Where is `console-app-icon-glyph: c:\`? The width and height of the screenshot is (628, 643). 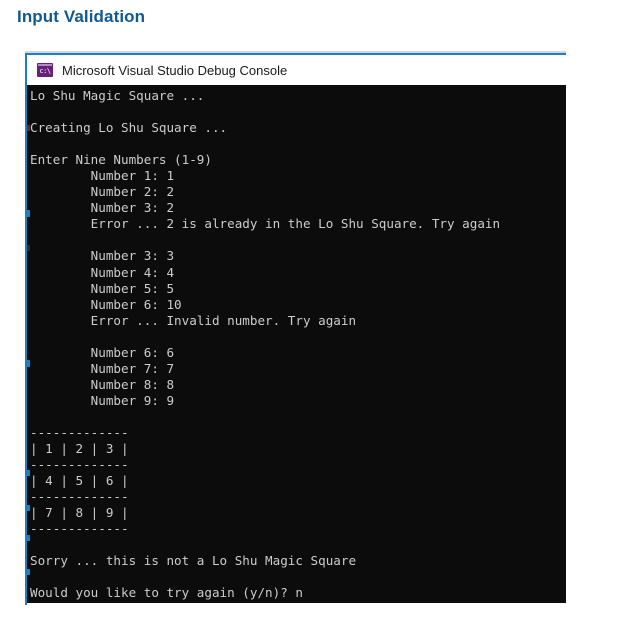 console-app-icon-glyph: c:\ is located at coordinates (45, 70).